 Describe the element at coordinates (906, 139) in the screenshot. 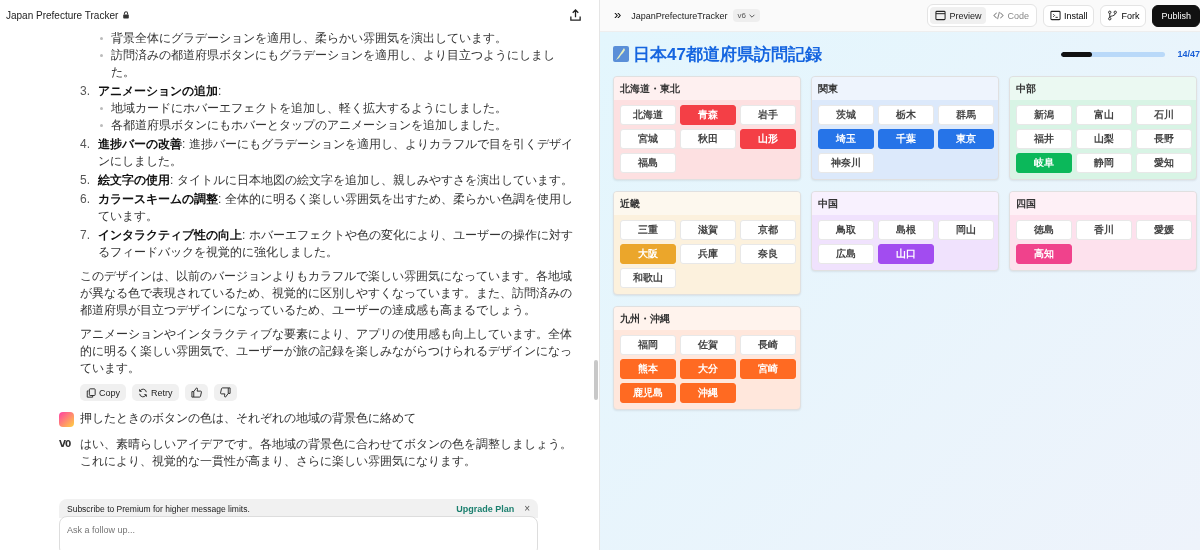

I see `prefecture-button: 千葉` at that location.